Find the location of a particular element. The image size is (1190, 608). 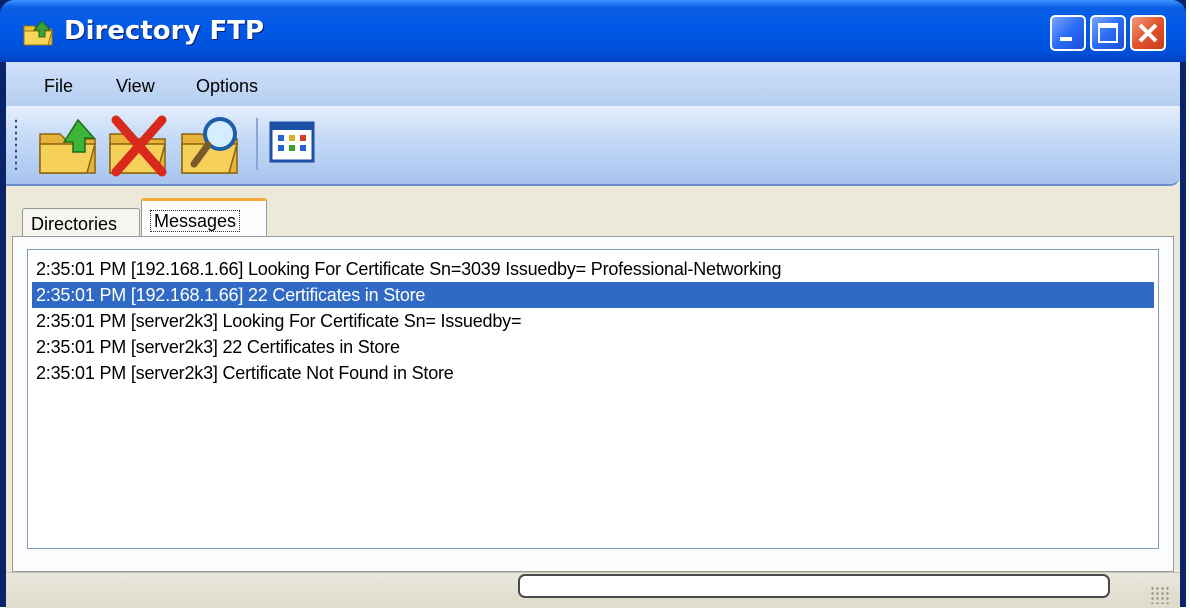

delete-icon is located at coordinates (139, 145).